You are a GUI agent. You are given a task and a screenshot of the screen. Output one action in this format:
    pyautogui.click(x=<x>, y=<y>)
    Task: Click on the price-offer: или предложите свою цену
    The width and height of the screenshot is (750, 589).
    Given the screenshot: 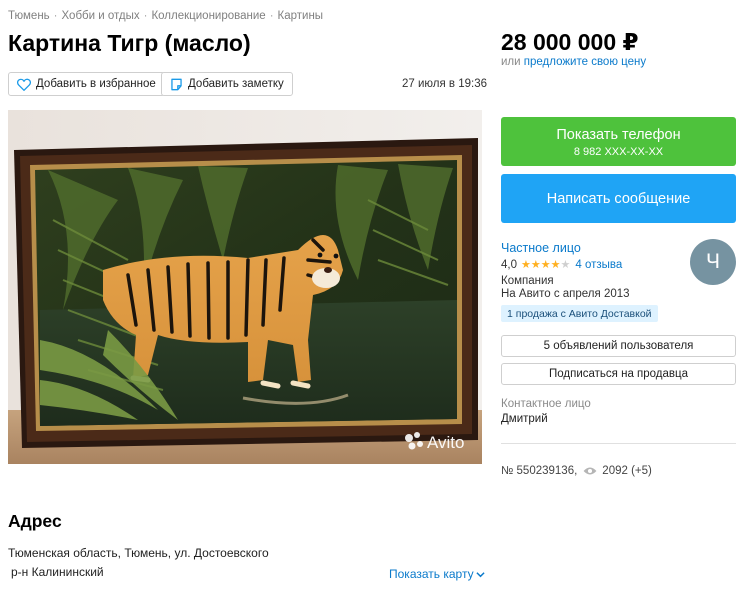 What is the action you would take?
    pyautogui.click(x=573, y=62)
    